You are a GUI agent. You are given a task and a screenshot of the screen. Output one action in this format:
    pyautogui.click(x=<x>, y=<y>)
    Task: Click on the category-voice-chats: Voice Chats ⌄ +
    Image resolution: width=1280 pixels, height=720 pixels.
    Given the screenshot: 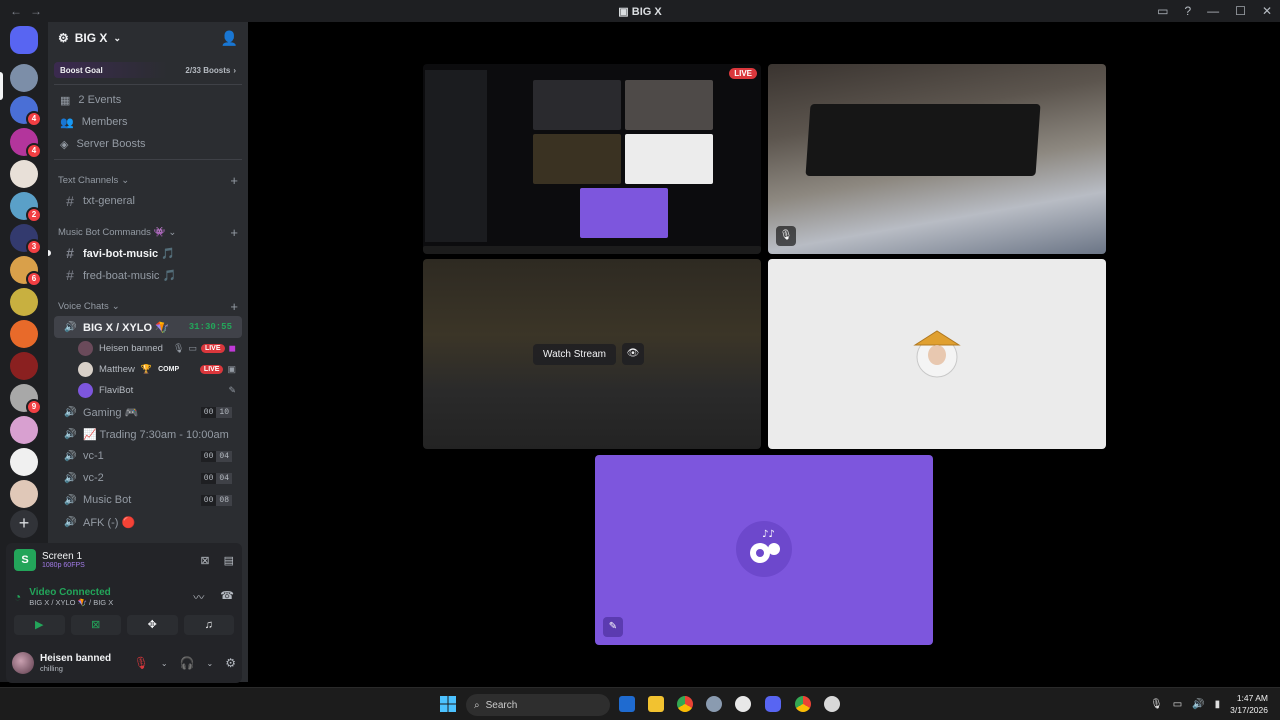 What is the action you would take?
    pyautogui.click(x=148, y=306)
    